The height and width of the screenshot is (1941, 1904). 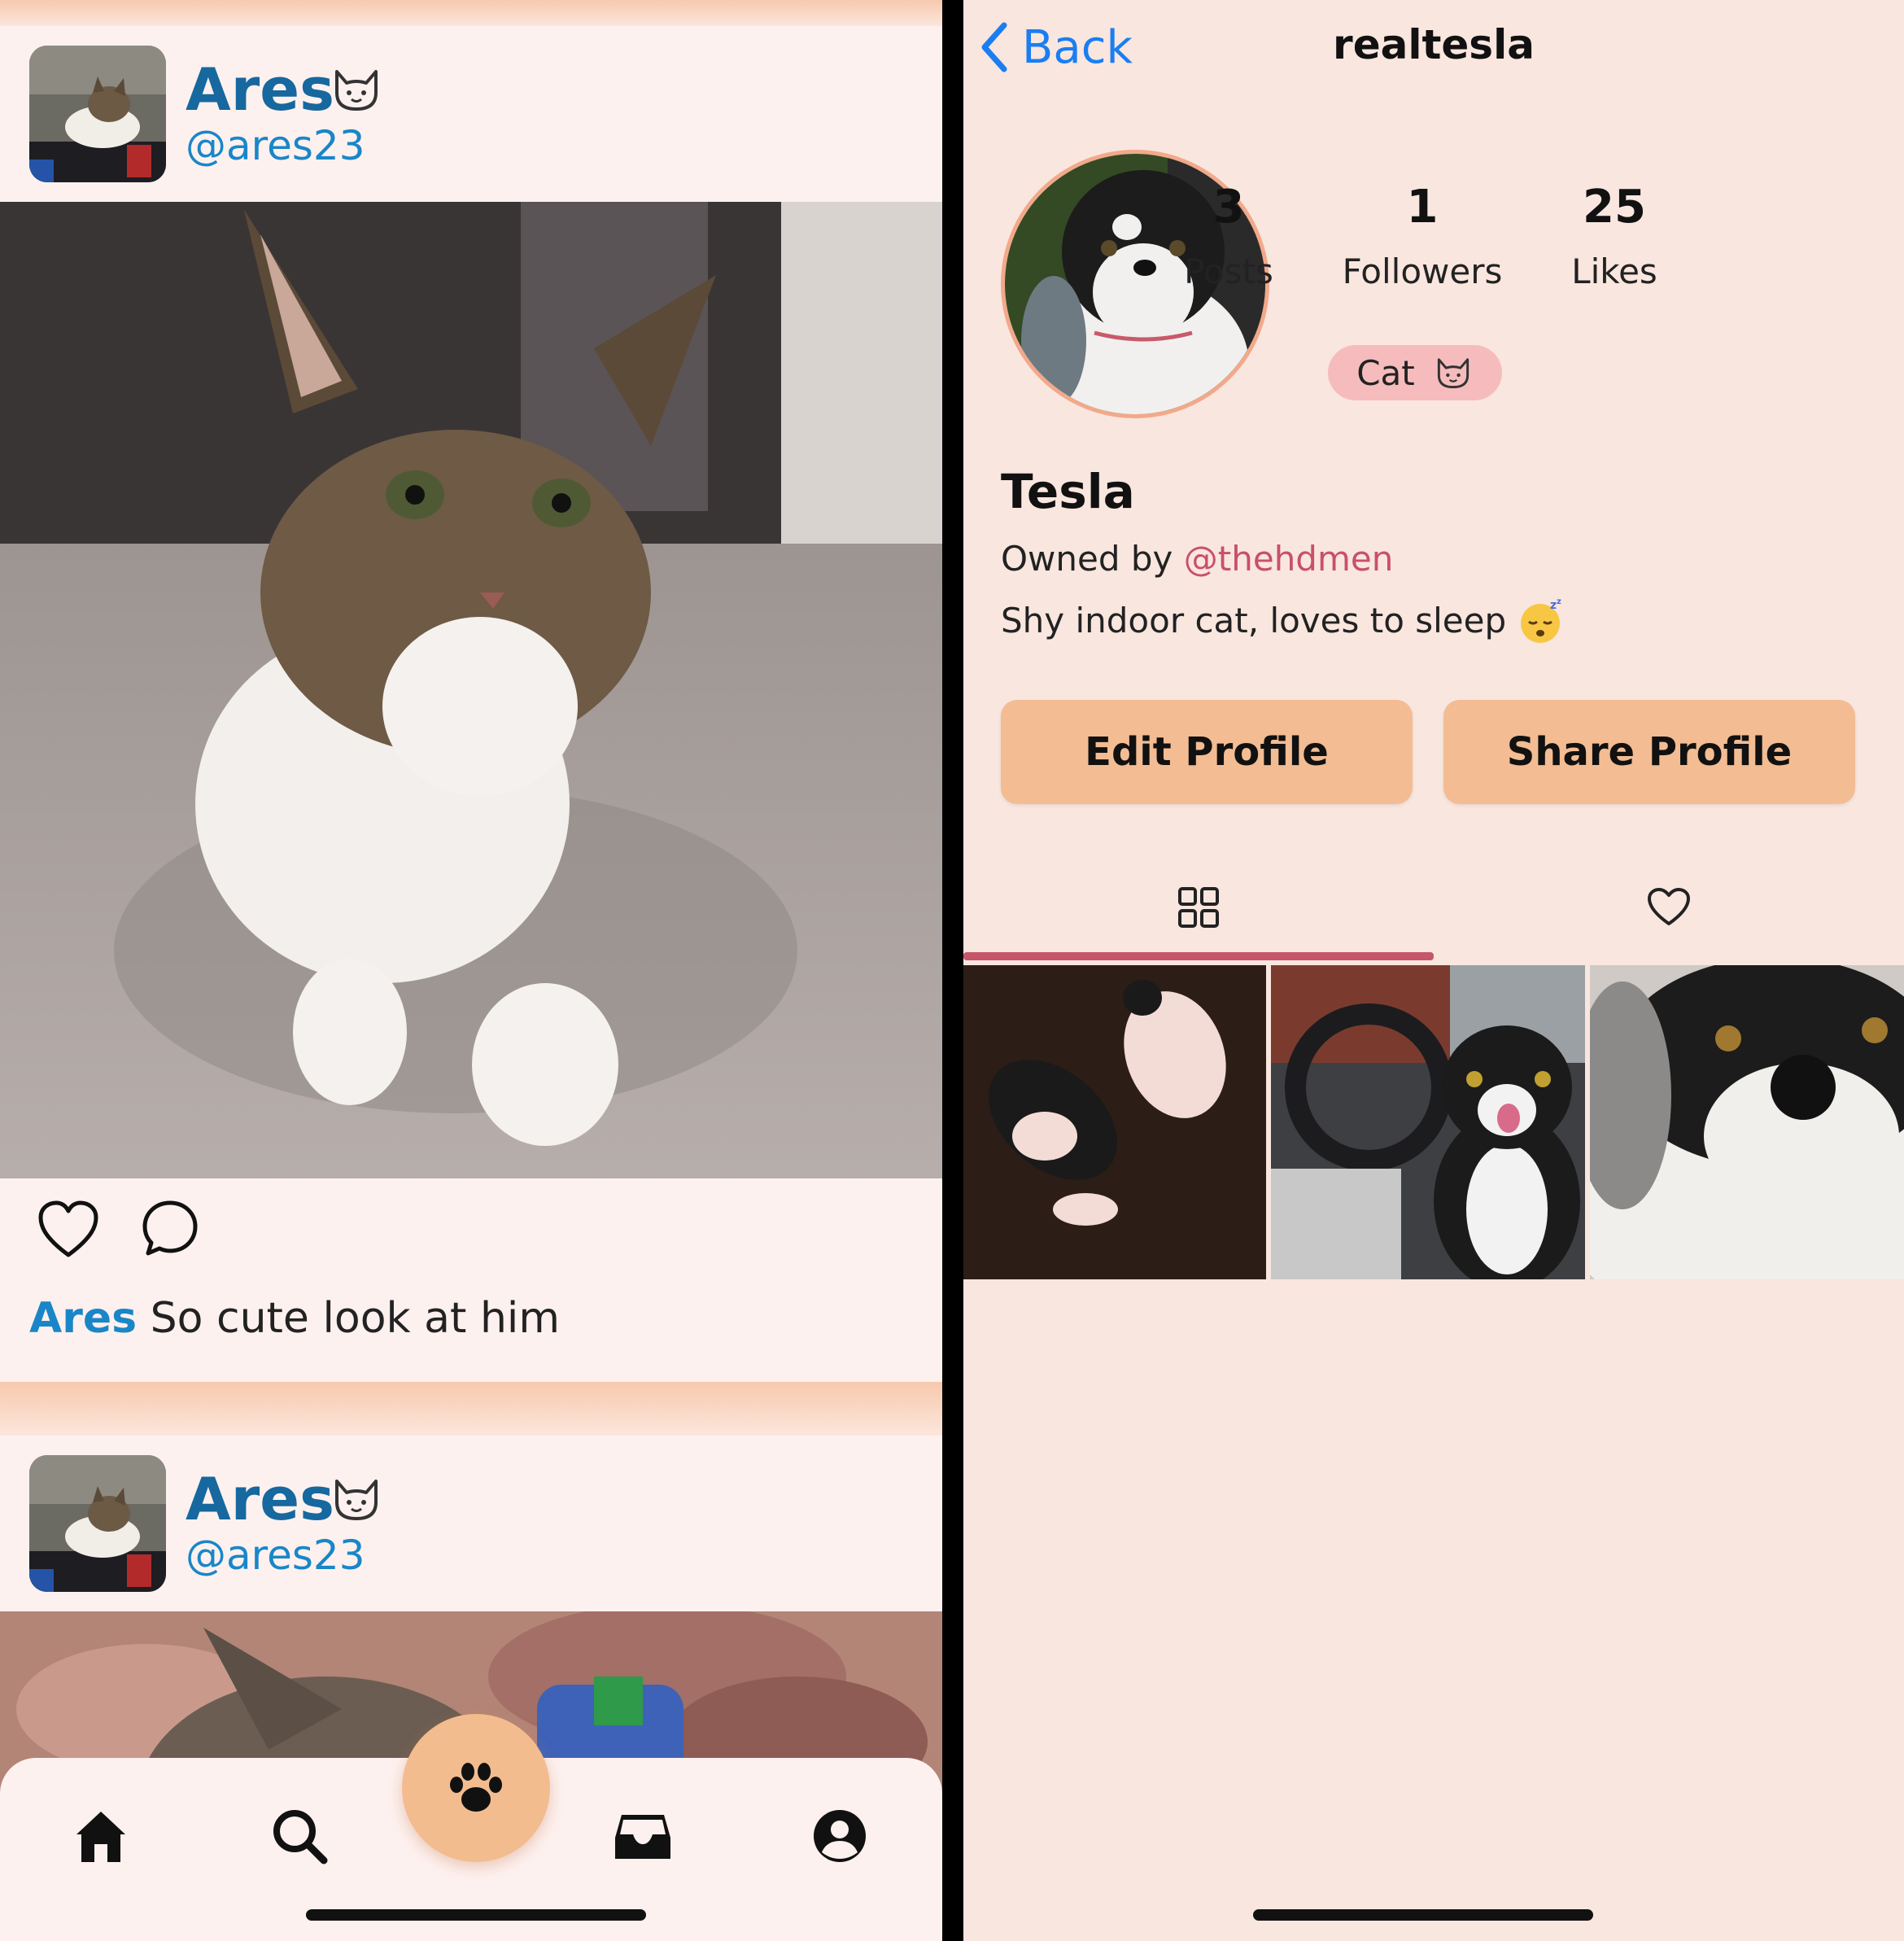 What do you see at coordinates (1614, 271) in the screenshot?
I see `likes-label: Likes` at bounding box center [1614, 271].